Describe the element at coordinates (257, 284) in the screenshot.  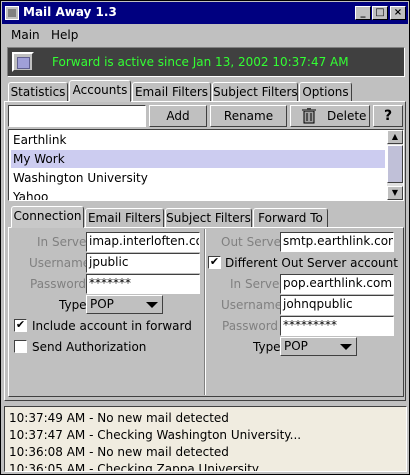
I see `out-in-server-label: In Server` at that location.